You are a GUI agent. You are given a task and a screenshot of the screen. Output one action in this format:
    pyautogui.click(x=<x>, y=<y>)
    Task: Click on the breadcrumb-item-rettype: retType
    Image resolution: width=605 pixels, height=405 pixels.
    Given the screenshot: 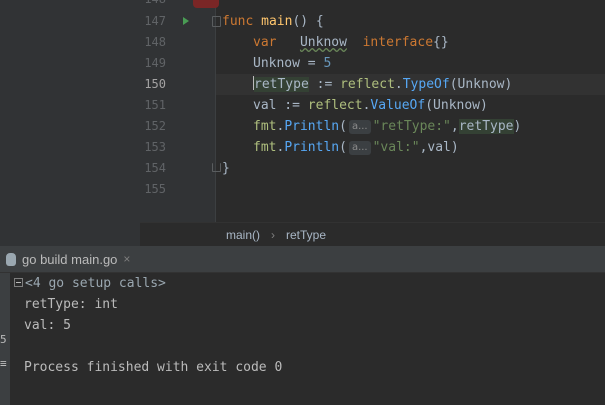 What is the action you would take?
    pyautogui.click(x=306, y=235)
    